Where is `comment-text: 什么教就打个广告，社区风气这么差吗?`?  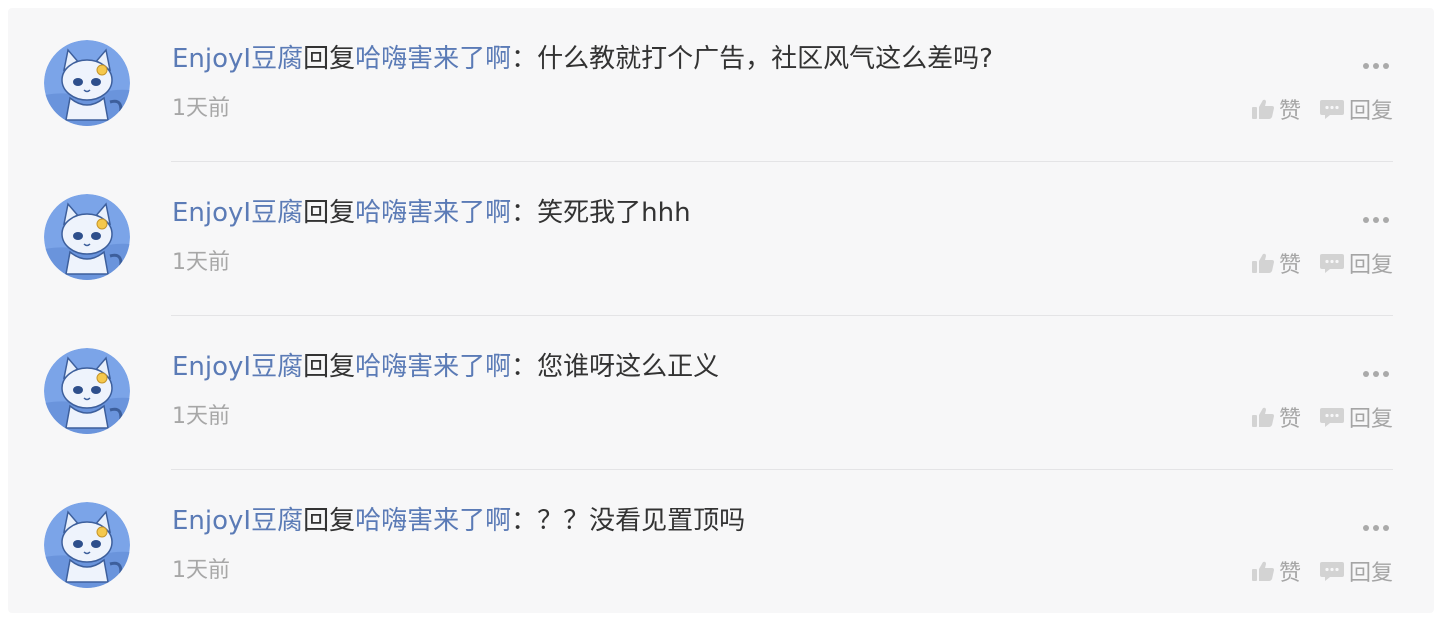
comment-text: 什么教就打个广告，社区风气这么差吗? is located at coordinates (765, 59).